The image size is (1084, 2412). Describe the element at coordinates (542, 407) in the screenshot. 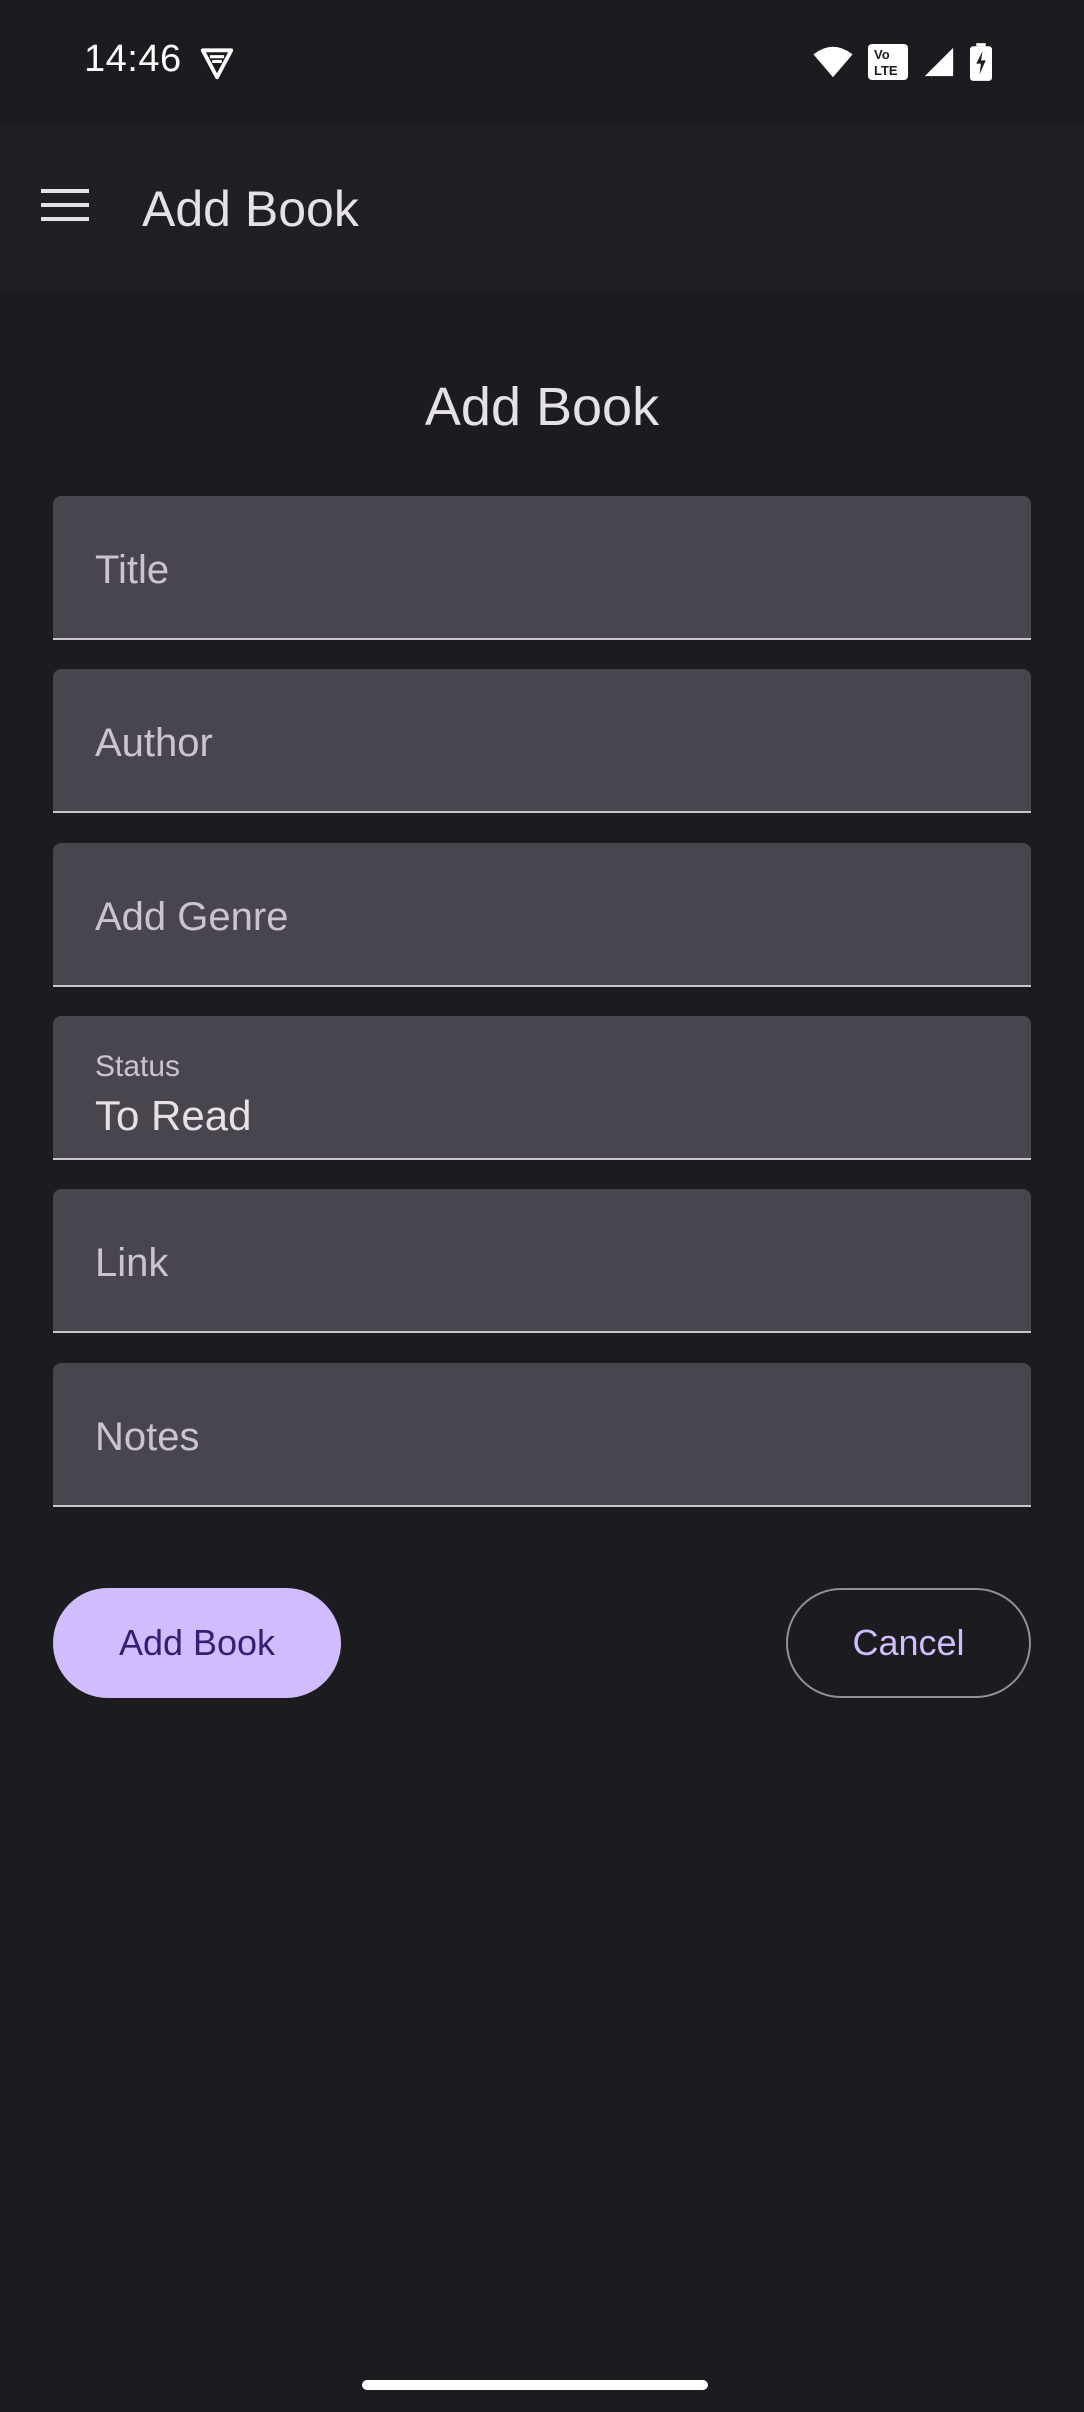

I see `page-title: Add Book` at that location.